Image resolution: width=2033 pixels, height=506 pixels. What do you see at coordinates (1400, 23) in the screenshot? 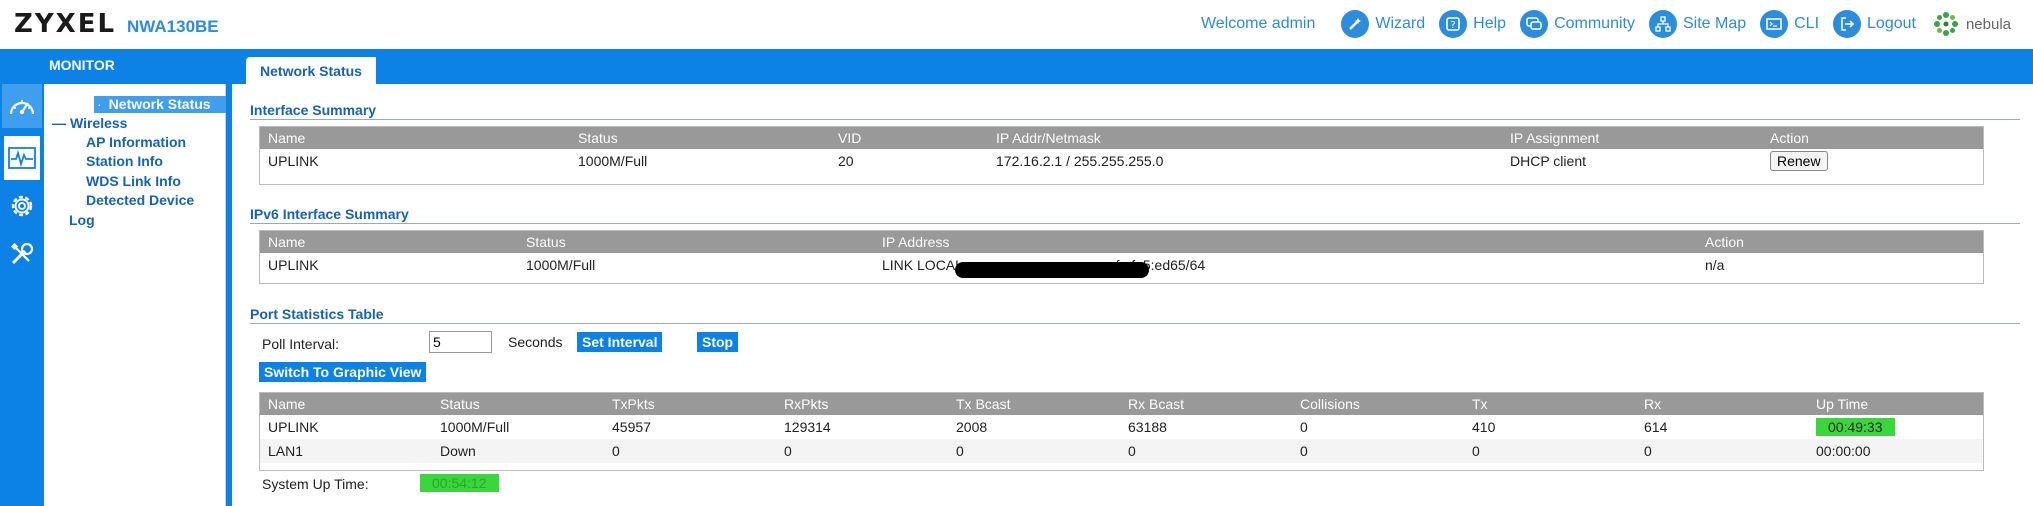
I see `wizard-label: Wizard` at bounding box center [1400, 23].